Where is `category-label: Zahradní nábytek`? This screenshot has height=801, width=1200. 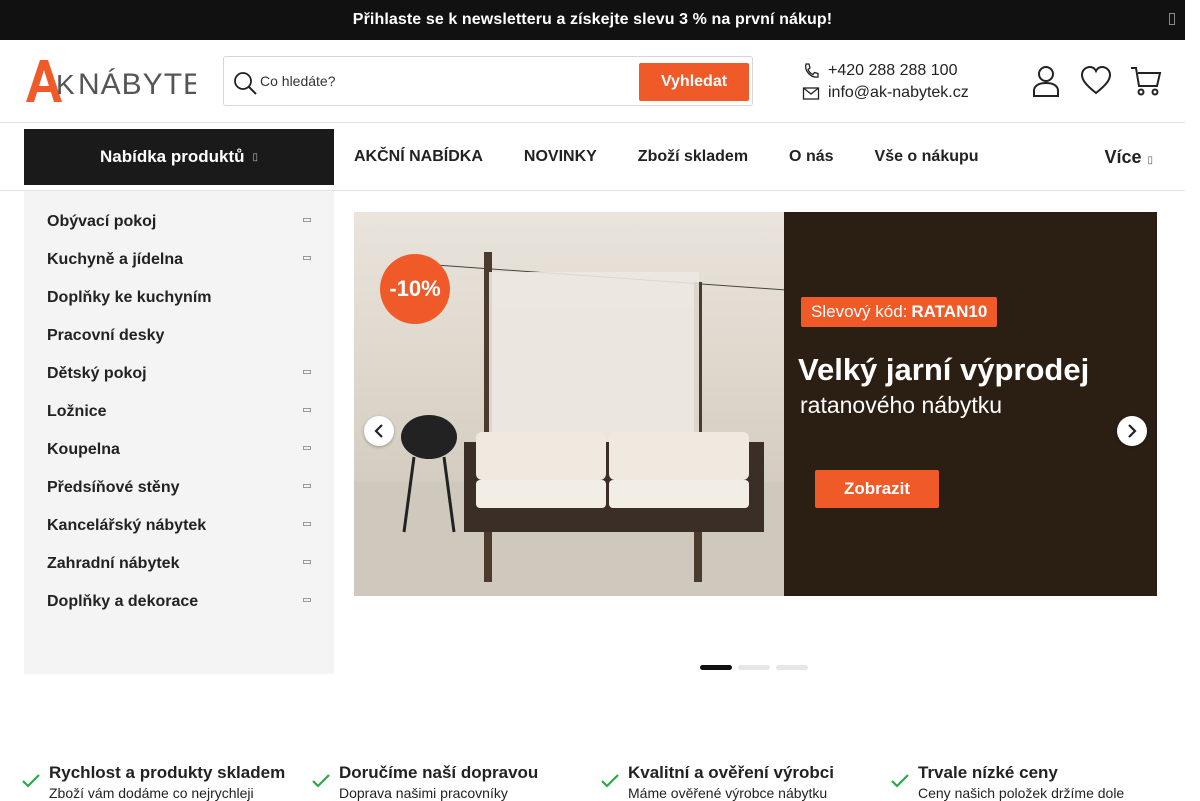
category-label: Zahradní nábytek is located at coordinates (113, 563).